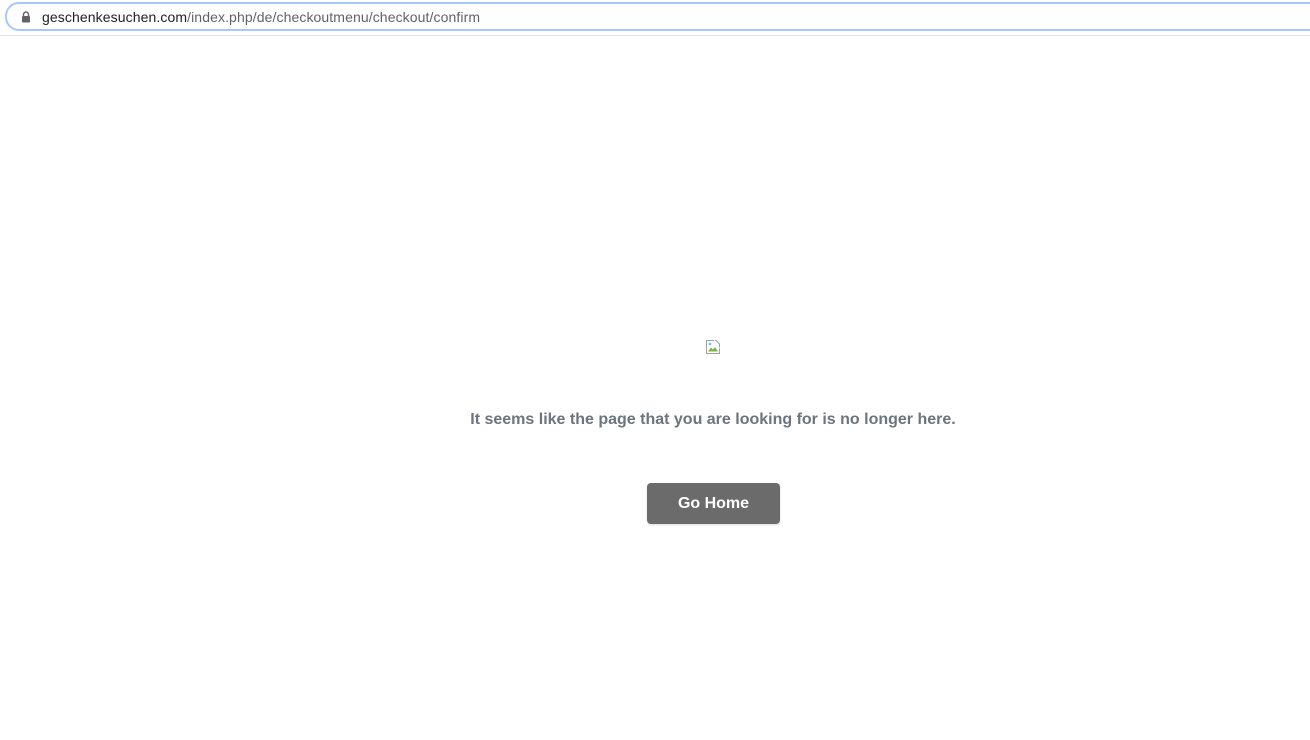  I want to click on url-host: geschenkesuchen.com, so click(115, 16).